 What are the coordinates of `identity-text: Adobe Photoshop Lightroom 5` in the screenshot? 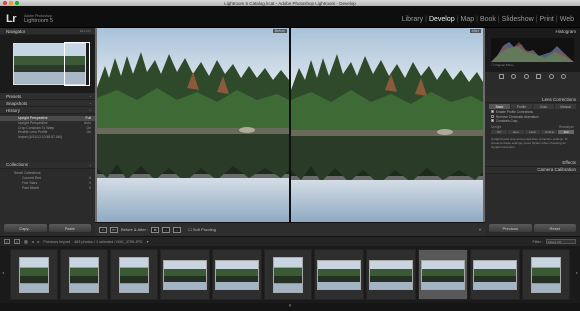 It's located at (38, 19).